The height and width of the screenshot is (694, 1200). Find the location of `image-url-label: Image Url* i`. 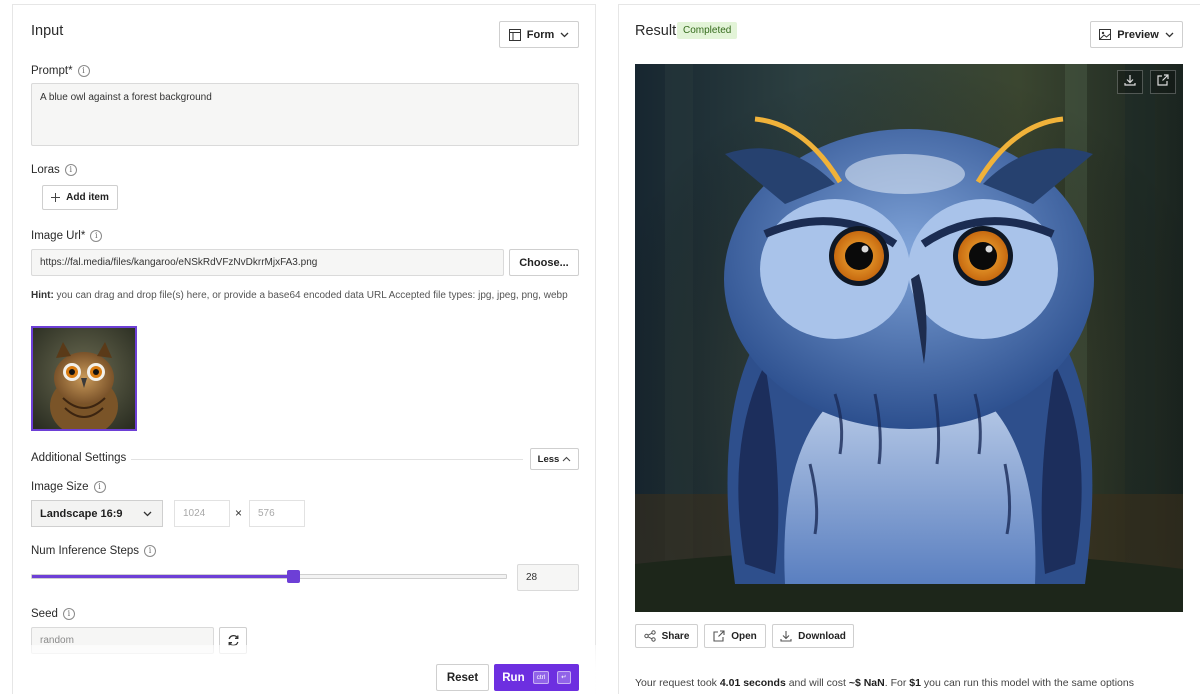

image-url-label: Image Url* i is located at coordinates (67, 236).